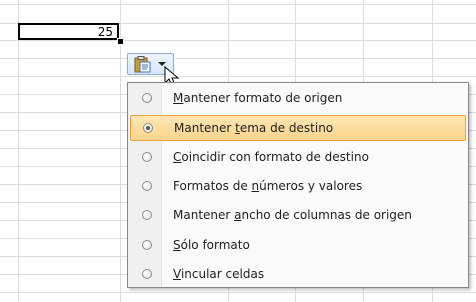  What do you see at coordinates (286, 128) in the screenshot?
I see `label-text: ema de destino` at bounding box center [286, 128].